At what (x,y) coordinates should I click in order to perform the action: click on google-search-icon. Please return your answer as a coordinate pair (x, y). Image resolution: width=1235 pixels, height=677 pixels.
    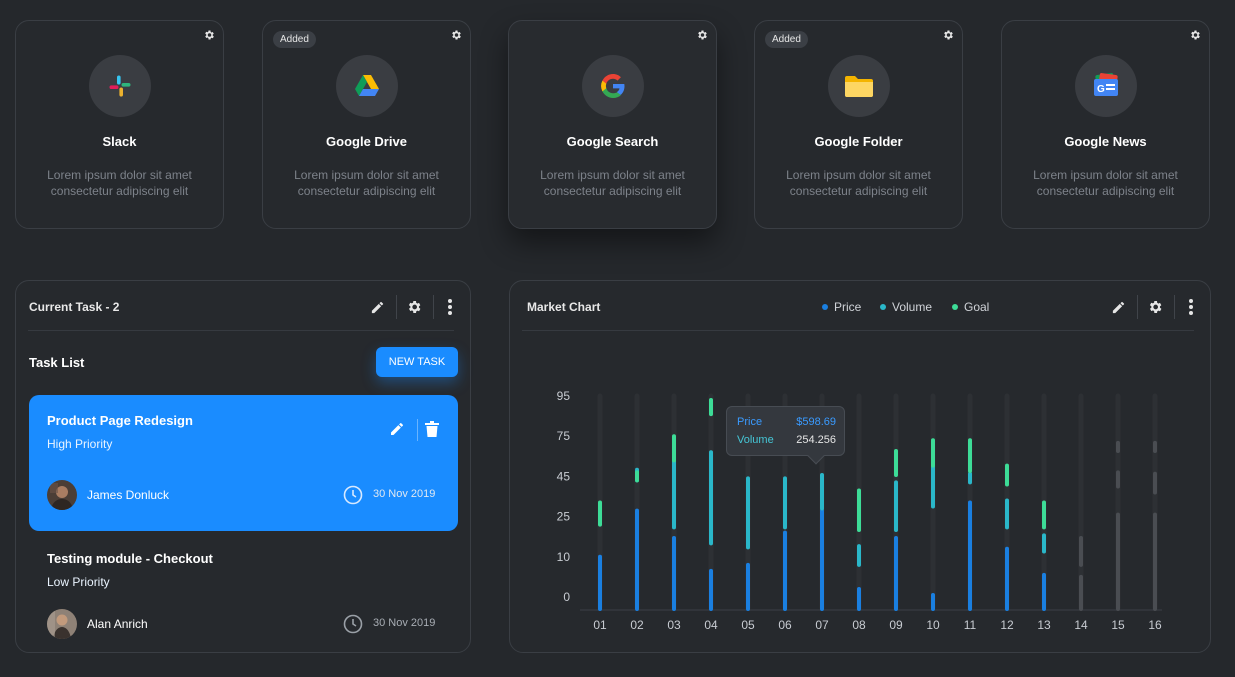
    Looking at the image, I should click on (613, 86).